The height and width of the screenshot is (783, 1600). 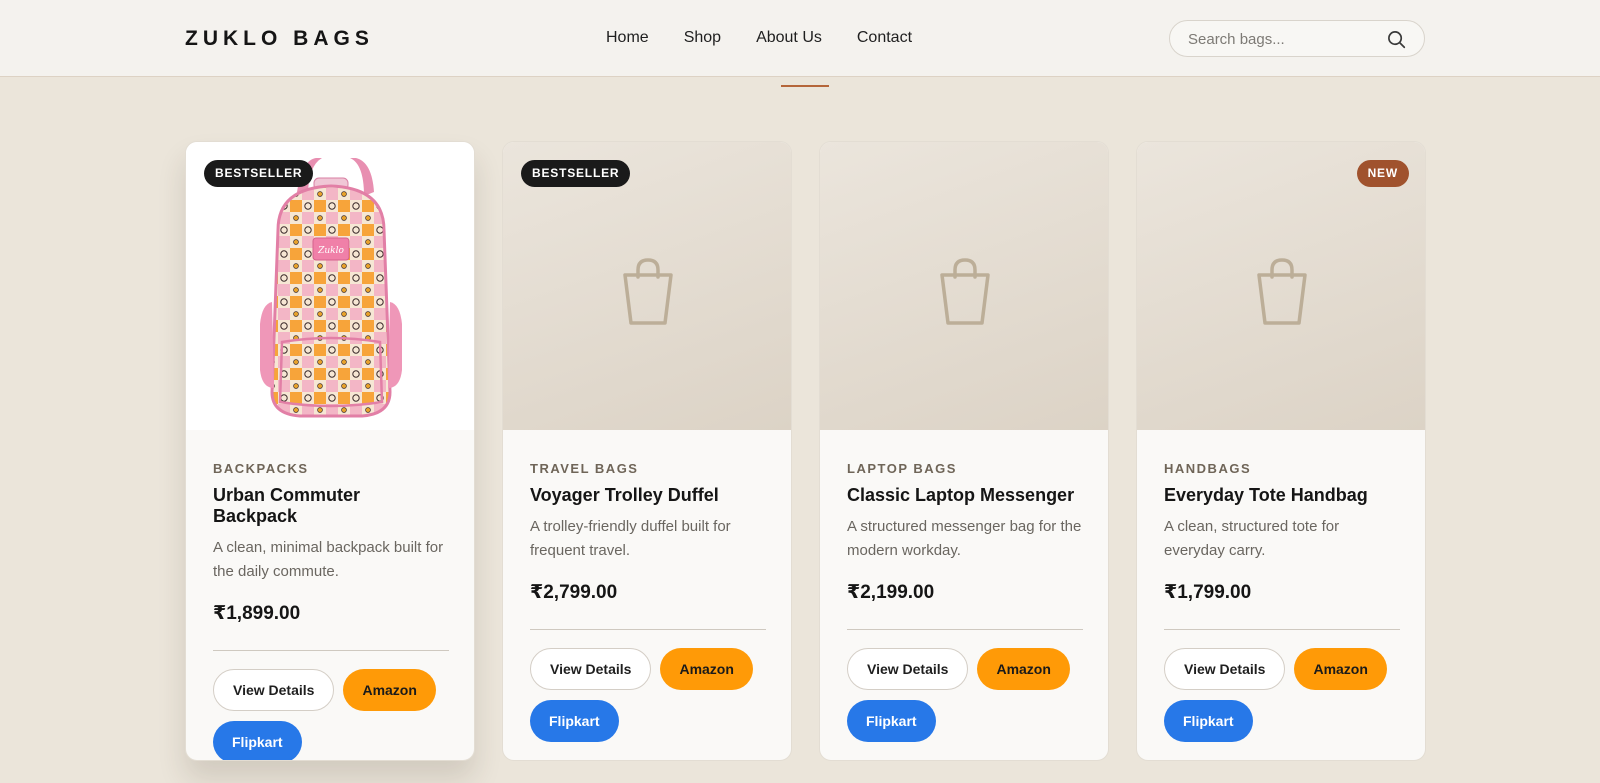 What do you see at coordinates (965, 495) in the screenshot?
I see `product-name: Classic Laptop Messenger` at bounding box center [965, 495].